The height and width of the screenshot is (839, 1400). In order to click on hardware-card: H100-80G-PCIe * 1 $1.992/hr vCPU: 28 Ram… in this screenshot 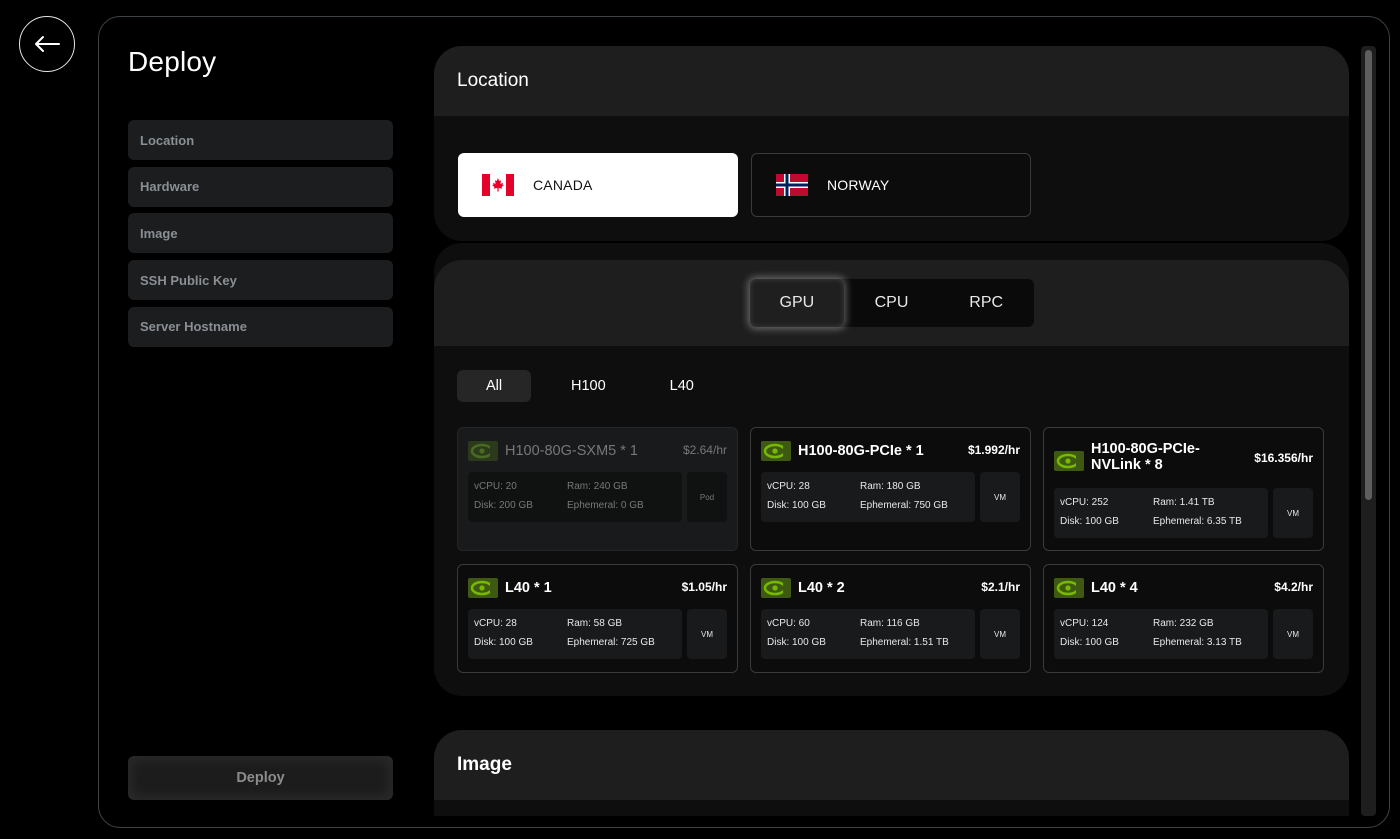, I will do `click(890, 489)`.